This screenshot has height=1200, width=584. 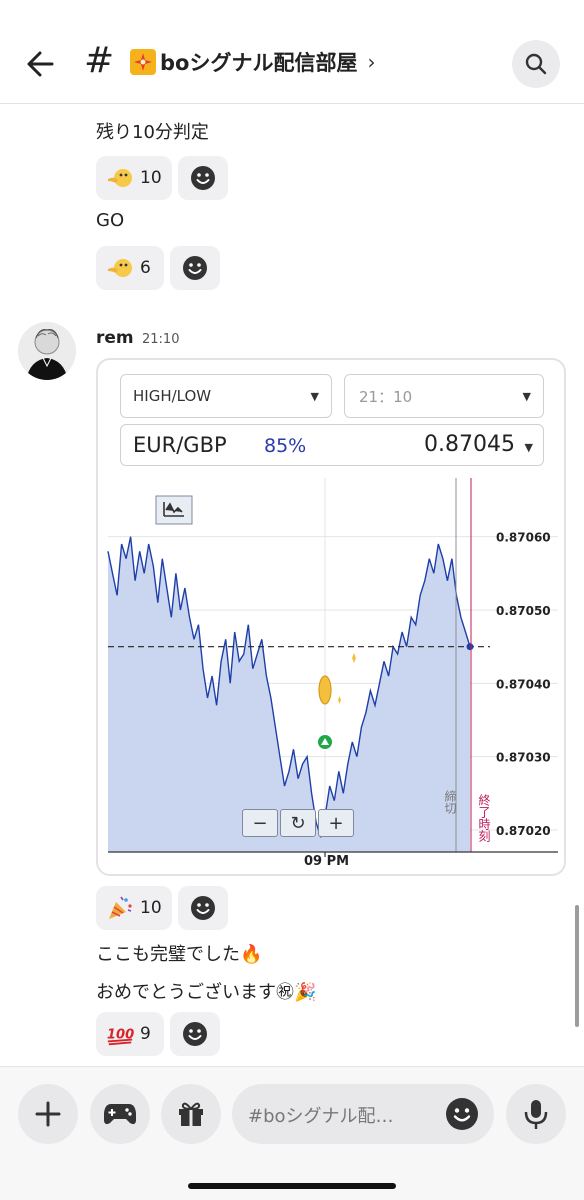 I want to click on message-text: 残り10分判定, so click(x=152, y=132).